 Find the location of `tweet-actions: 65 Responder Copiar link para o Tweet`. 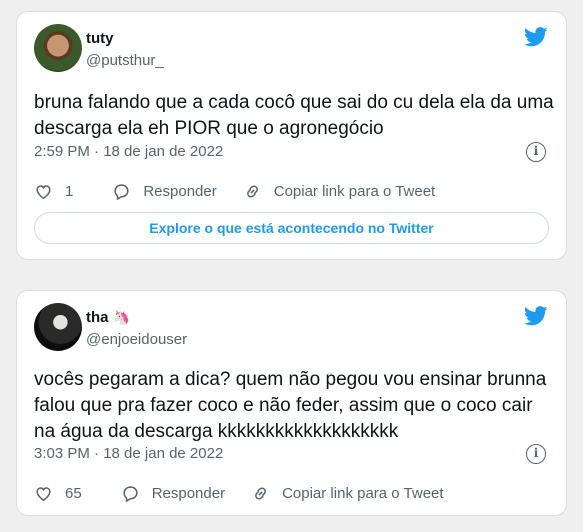

tweet-actions: 65 Responder Copiar link para o Tweet is located at coordinates (239, 493).